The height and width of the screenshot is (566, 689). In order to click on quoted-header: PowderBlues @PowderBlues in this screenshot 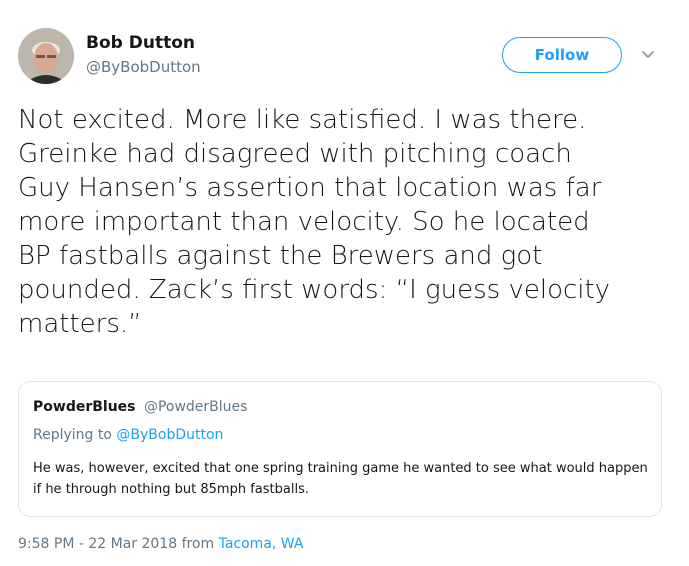, I will do `click(140, 407)`.